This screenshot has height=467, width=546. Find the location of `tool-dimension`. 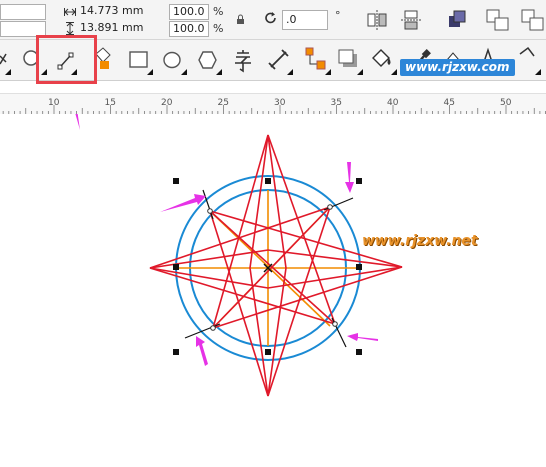

tool-dimension is located at coordinates (279, 60).